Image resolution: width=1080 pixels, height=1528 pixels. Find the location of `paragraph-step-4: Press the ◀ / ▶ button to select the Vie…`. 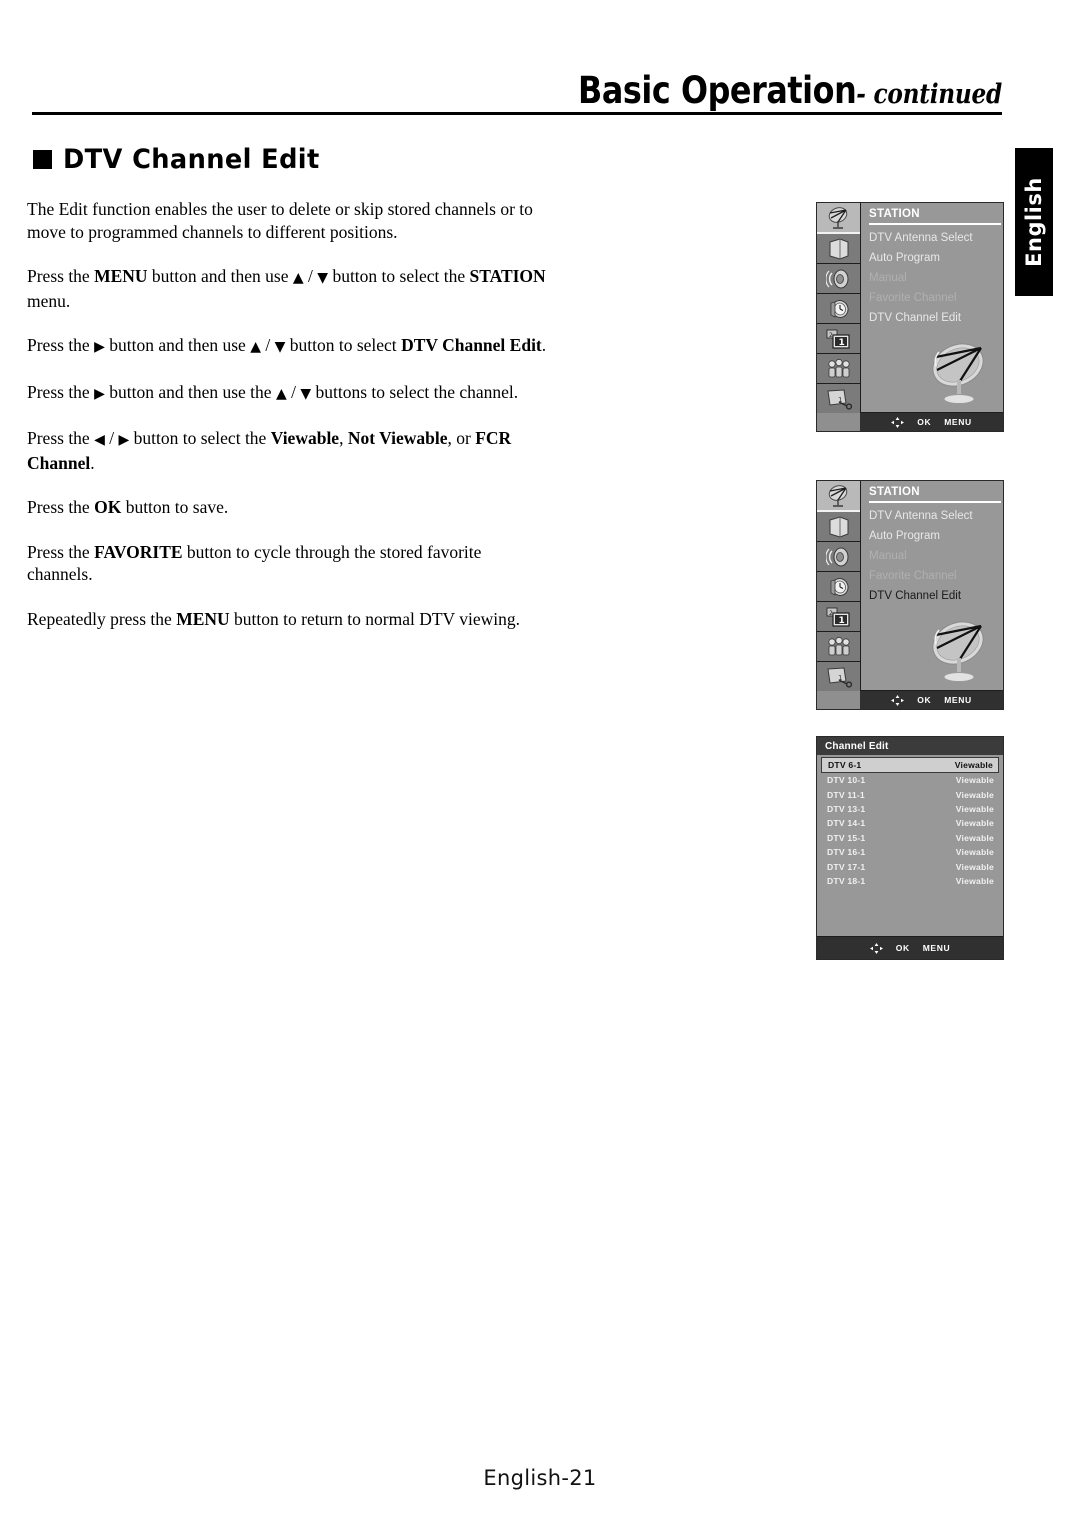

paragraph-step-4: Press the ◀ / ▶ button to select the Vie… is located at coordinates (269, 450).